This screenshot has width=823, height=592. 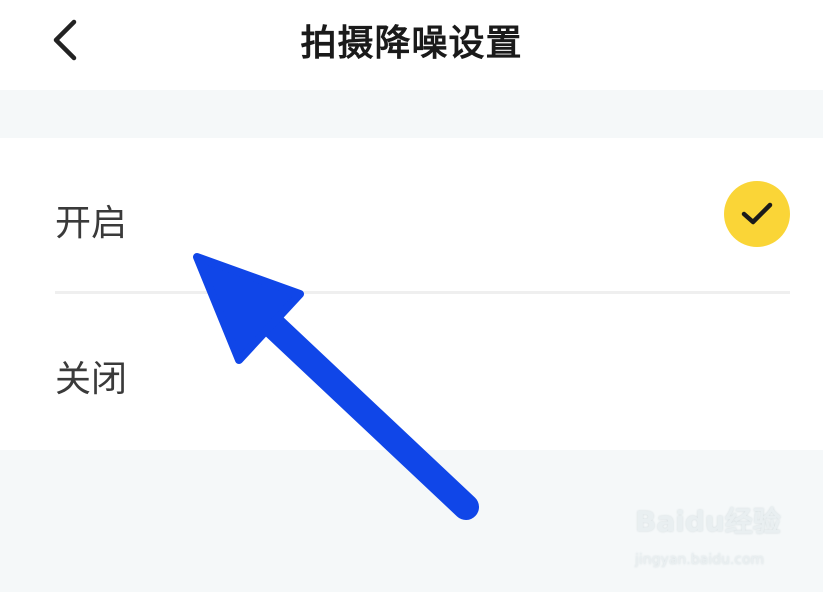 What do you see at coordinates (710, 540) in the screenshot?
I see `watermark: Baidu经验 jingyan.baidu.com` at bounding box center [710, 540].